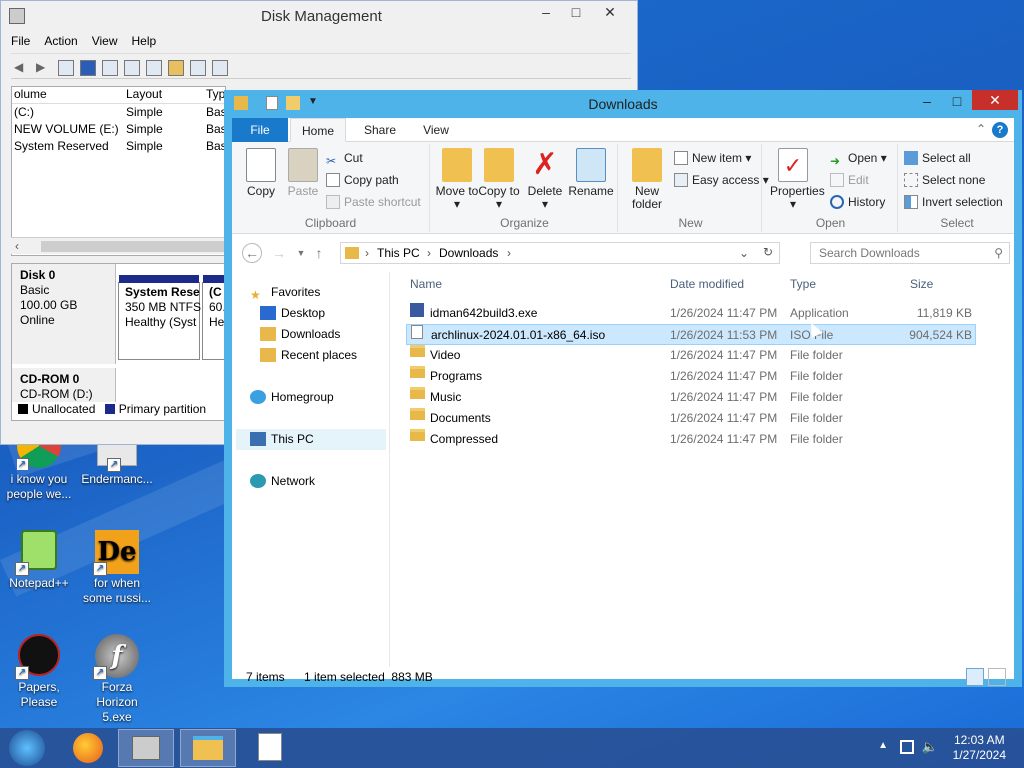  I want to click on tab-view: View, so click(436, 130).